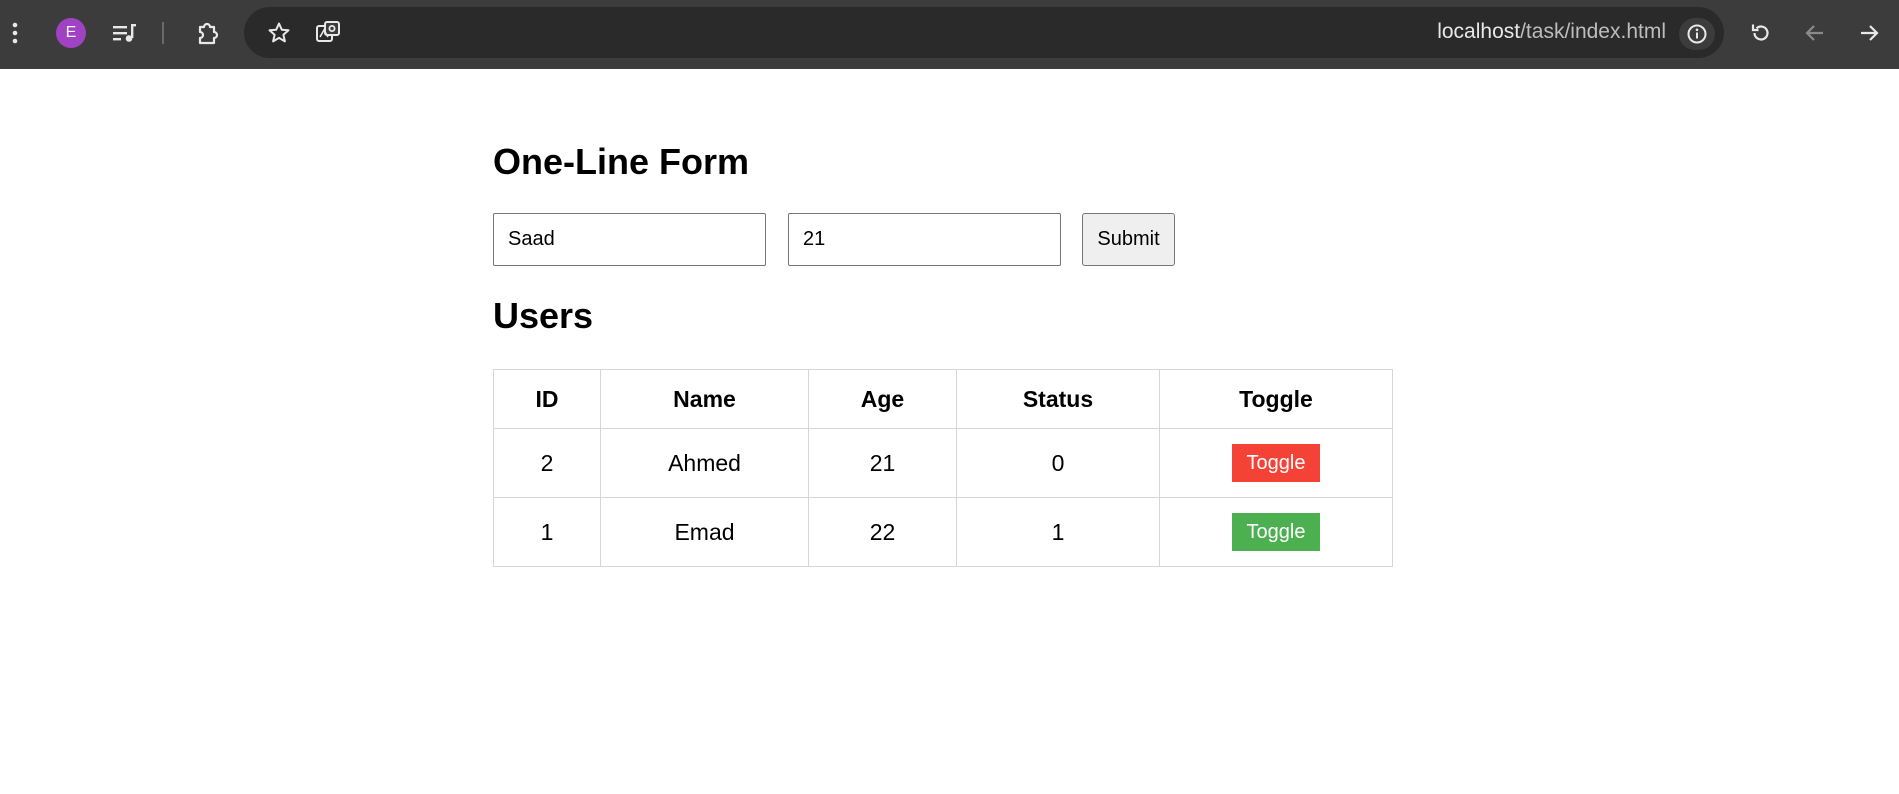 This screenshot has width=1899, height=794. Describe the element at coordinates (1276, 399) in the screenshot. I see `column-header-toggle: Toggle` at that location.